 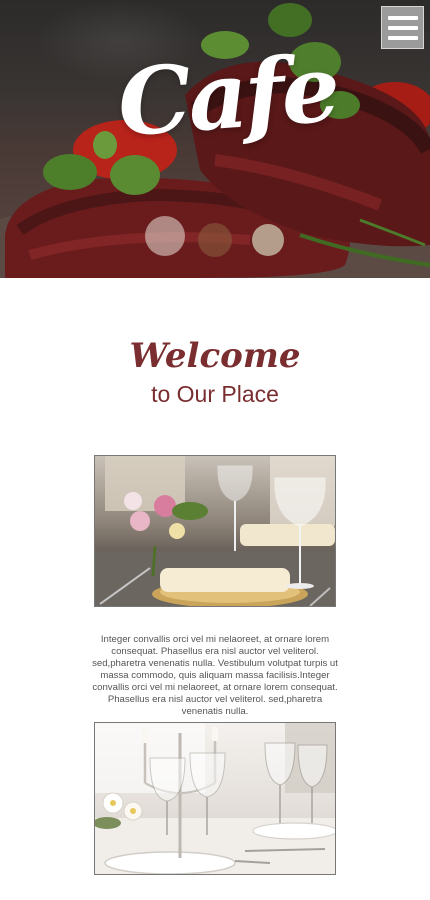 I want to click on hamburger-menu-button, so click(x=402, y=27).